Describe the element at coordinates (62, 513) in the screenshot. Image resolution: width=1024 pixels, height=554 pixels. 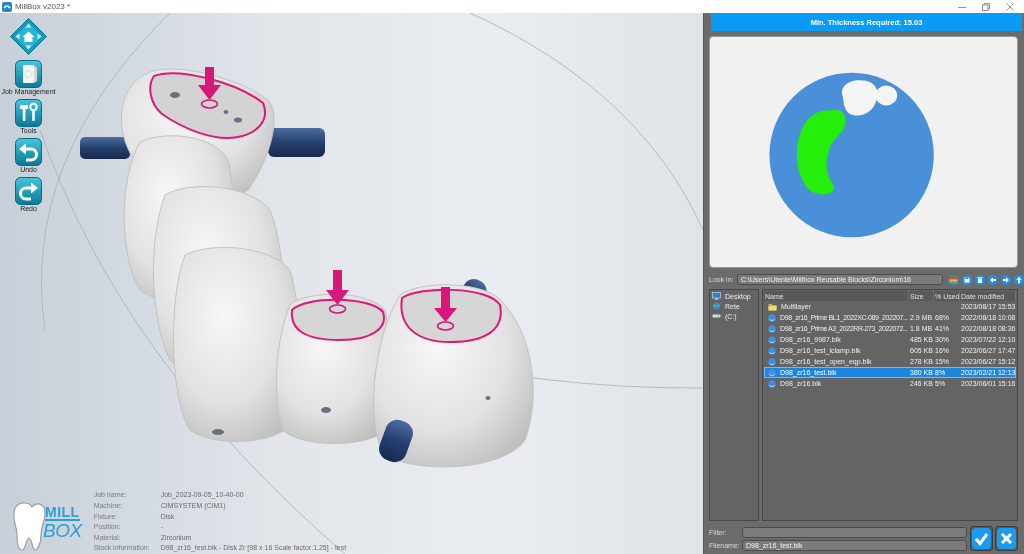
I see `logo-text: MILL` at that location.